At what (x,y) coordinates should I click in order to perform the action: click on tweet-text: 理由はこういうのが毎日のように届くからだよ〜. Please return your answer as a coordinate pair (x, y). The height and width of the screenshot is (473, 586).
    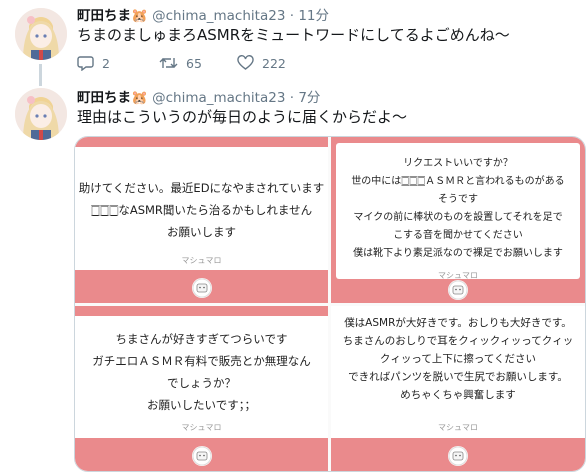
    Looking at the image, I should click on (242, 117).